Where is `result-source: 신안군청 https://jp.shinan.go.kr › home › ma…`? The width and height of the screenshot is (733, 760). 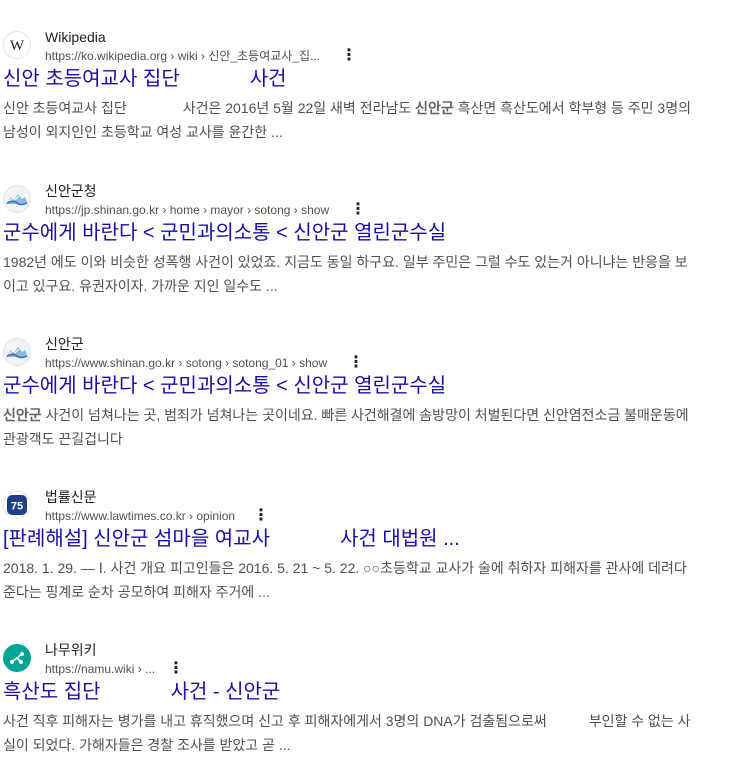 result-source: 신안군청 https://jp.shinan.go.kr › home › ma… is located at coordinates (366, 200).